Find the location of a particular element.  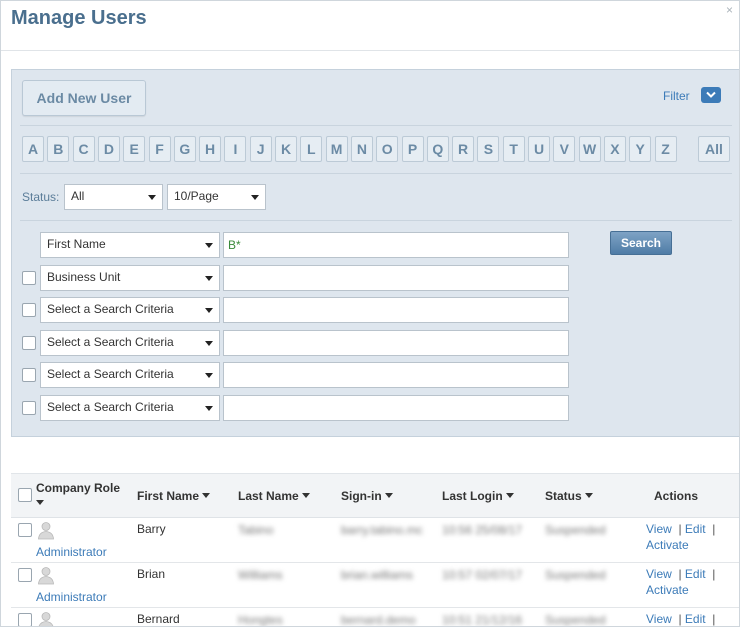

letter-button-q: Q is located at coordinates (437, 149).